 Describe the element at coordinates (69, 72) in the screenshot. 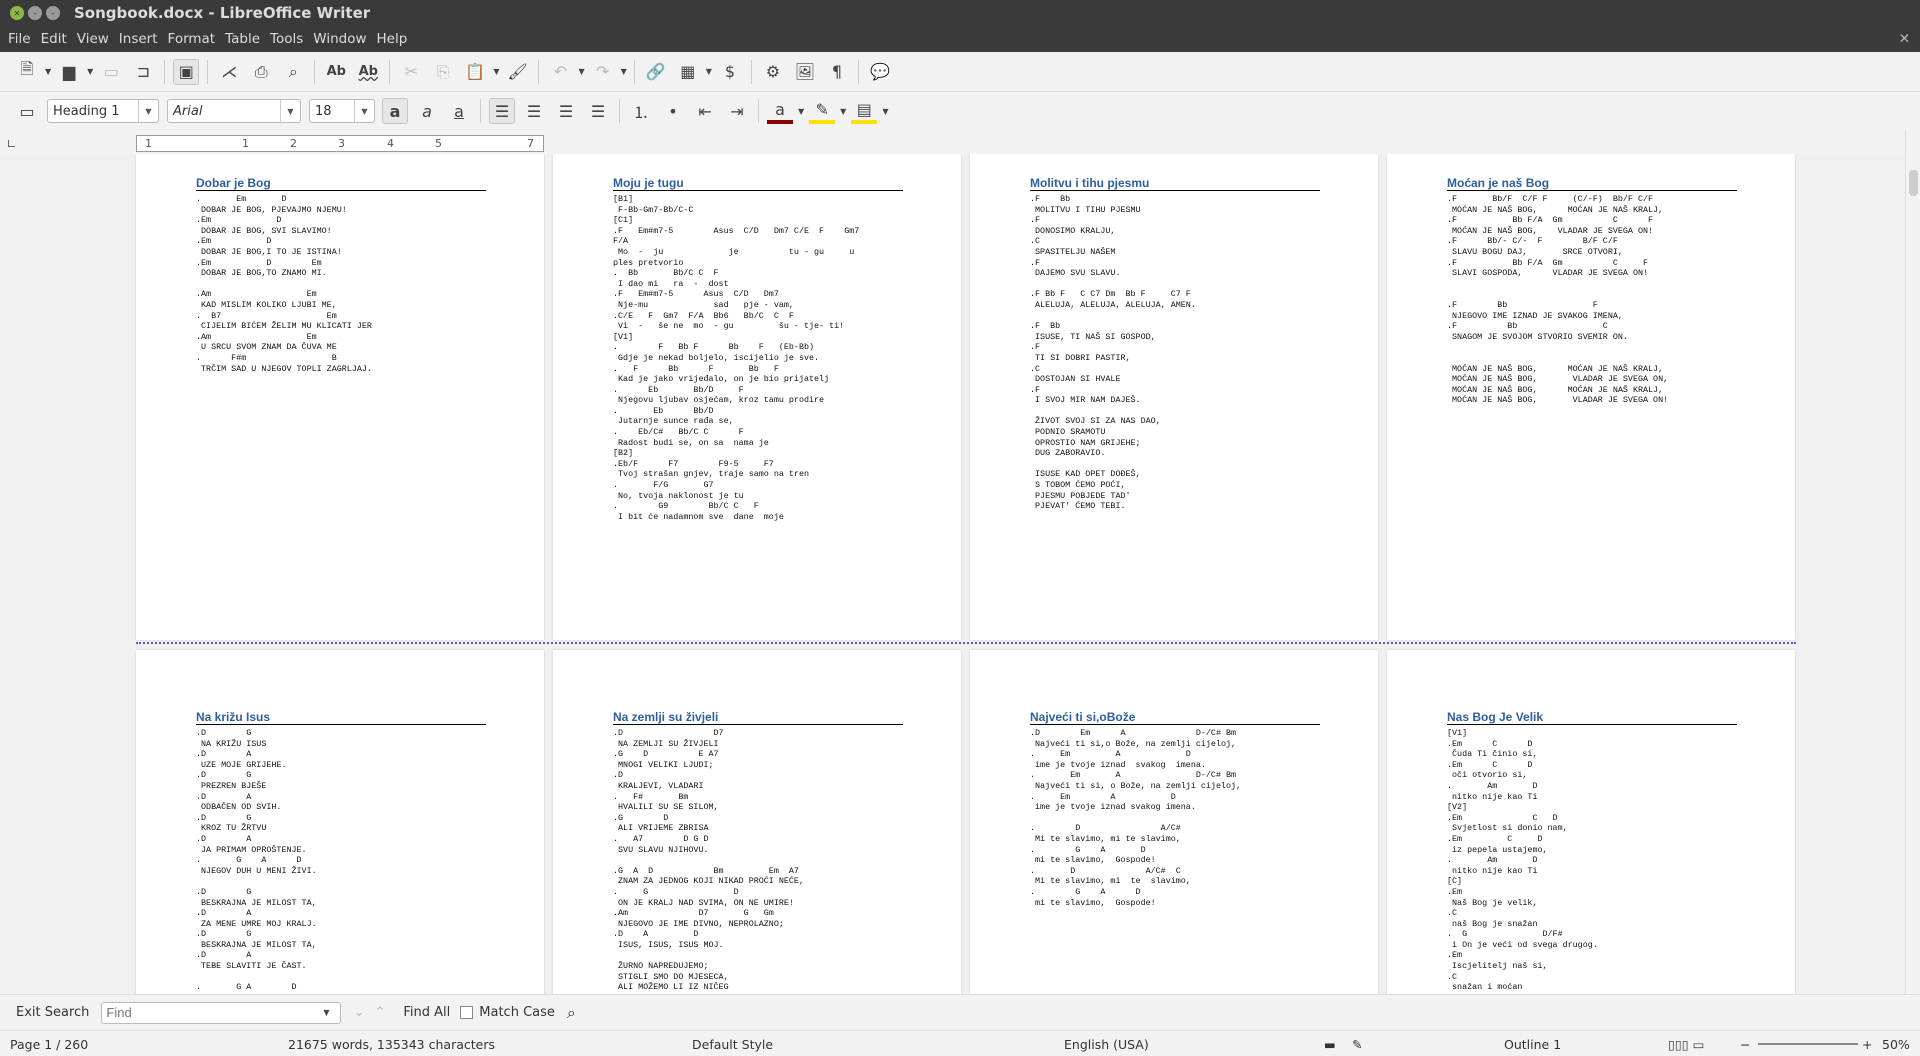

I see `open-folder-icon: ▆` at that location.